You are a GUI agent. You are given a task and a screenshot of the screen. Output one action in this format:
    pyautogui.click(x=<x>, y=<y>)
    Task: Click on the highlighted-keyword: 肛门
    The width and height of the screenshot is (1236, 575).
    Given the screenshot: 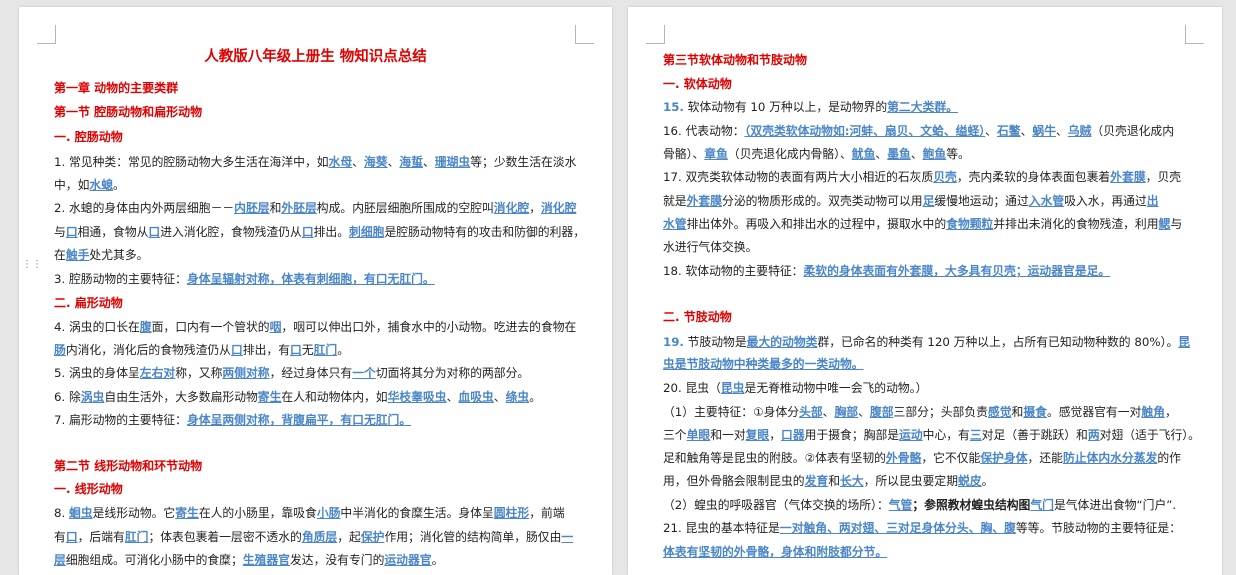 What is the action you would take?
    pyautogui.click(x=325, y=350)
    